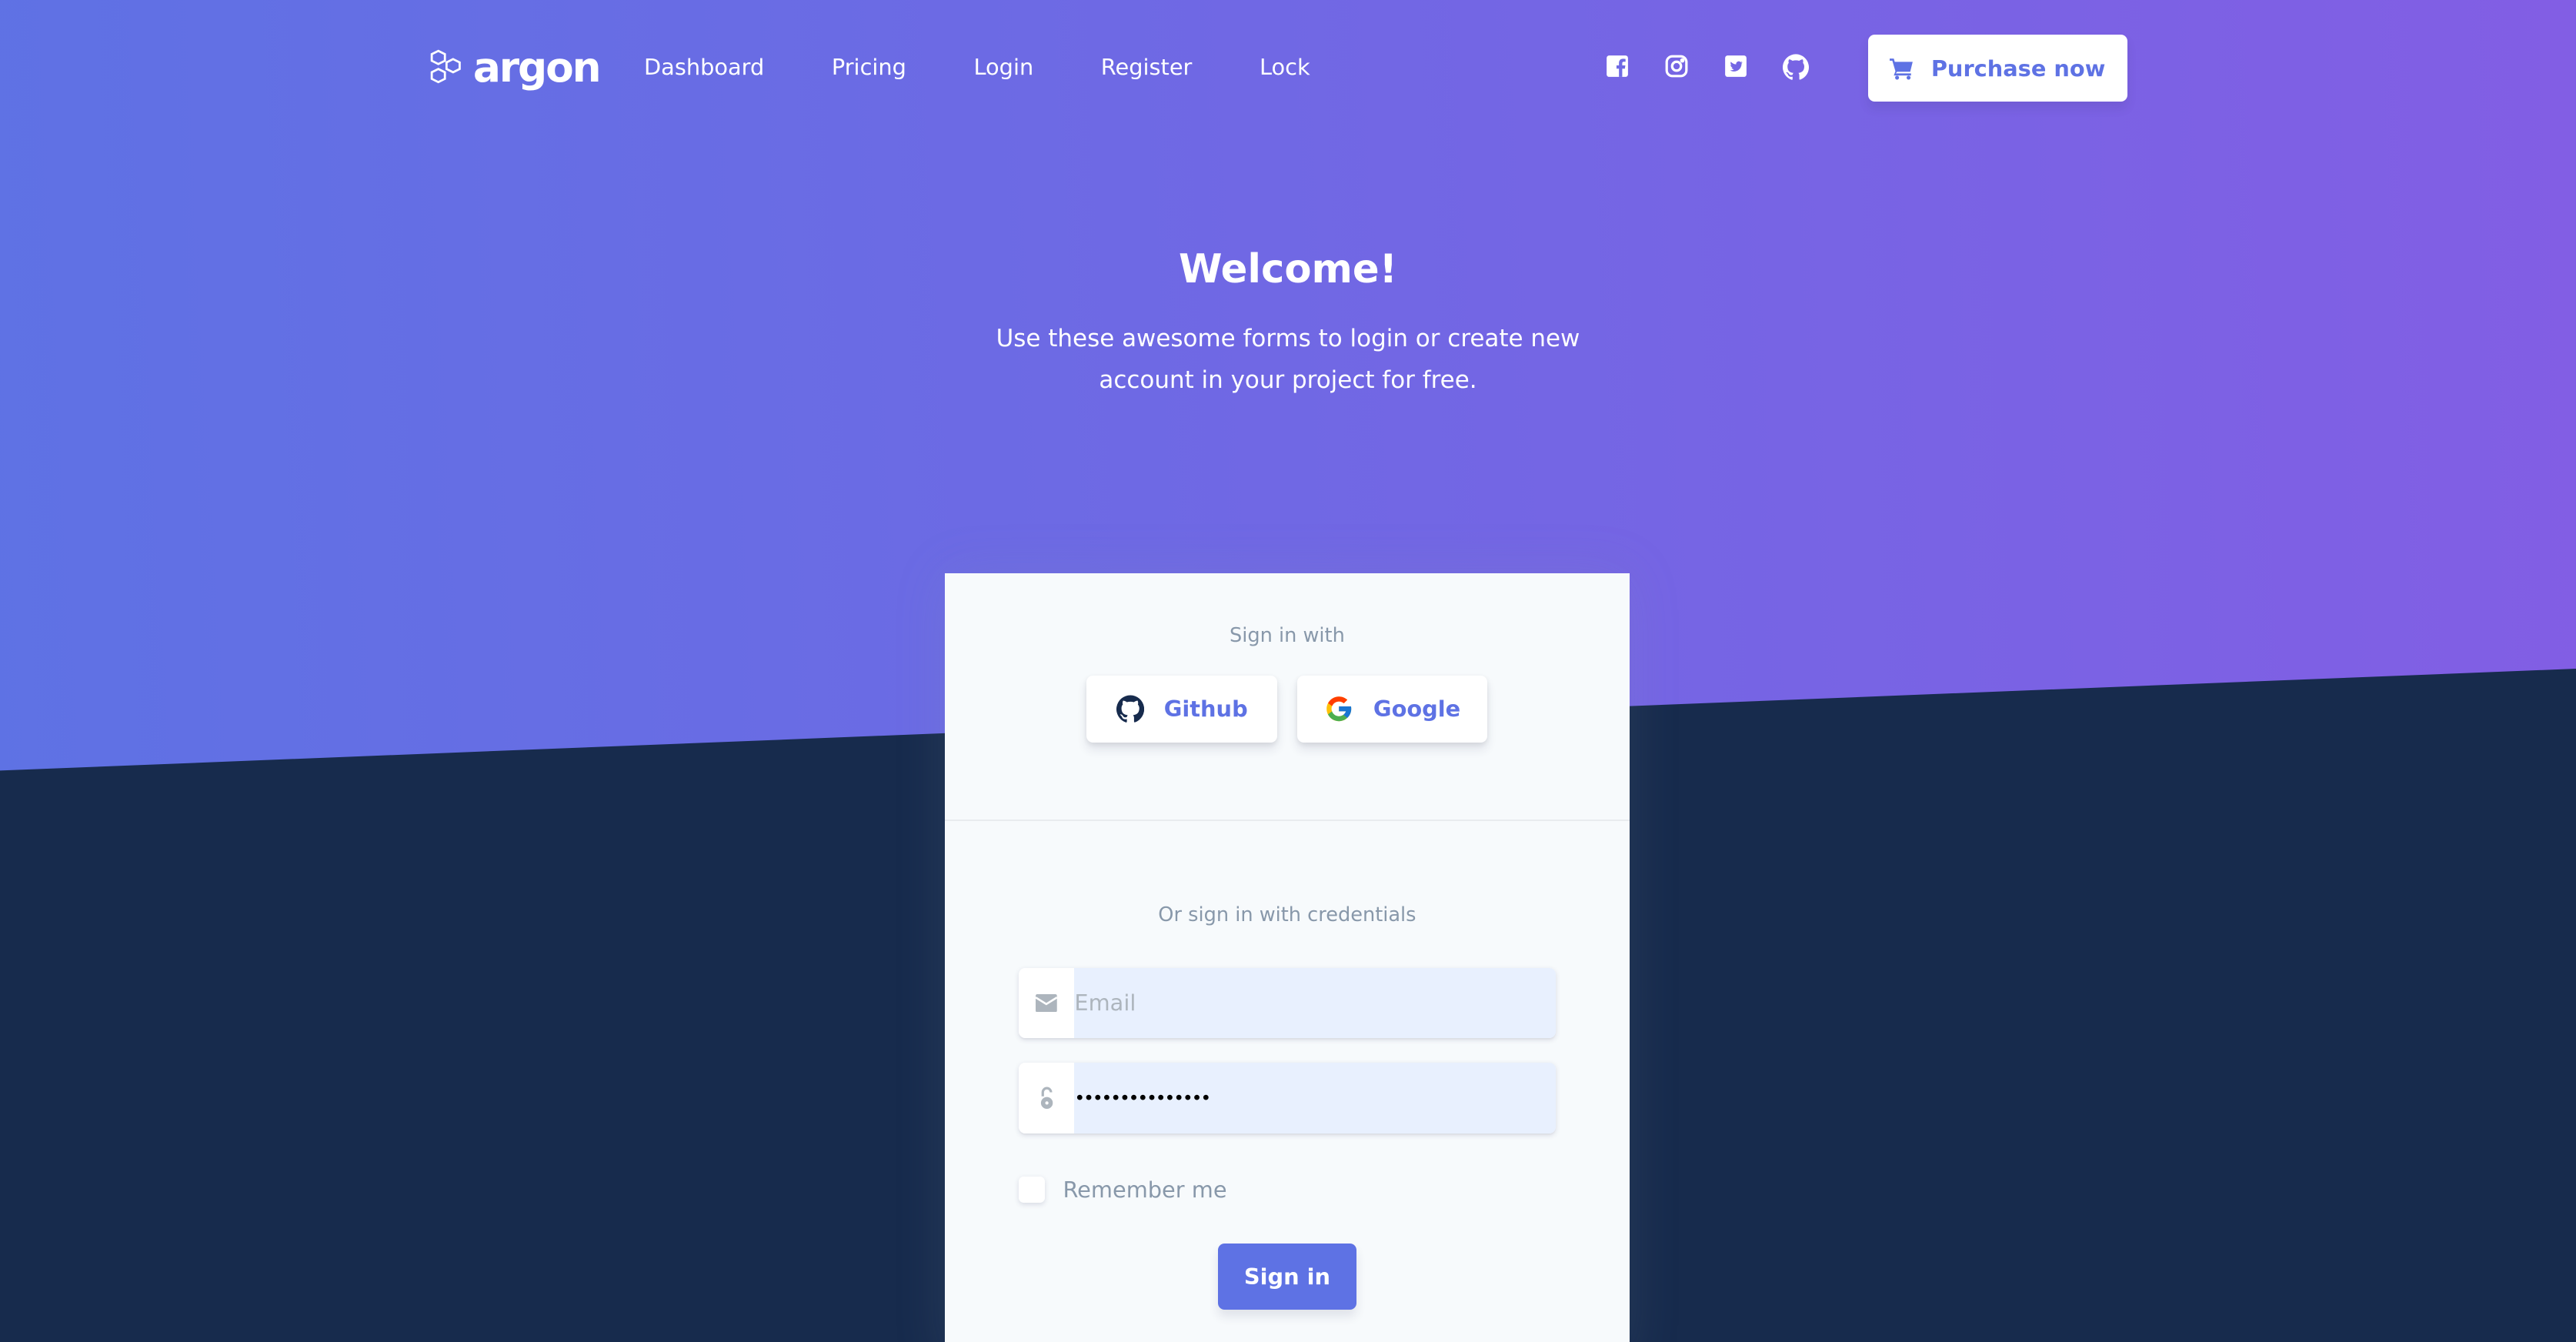 This screenshot has height=1342, width=2576. Describe the element at coordinates (446, 66) in the screenshot. I see `argon-logo-icon` at that location.